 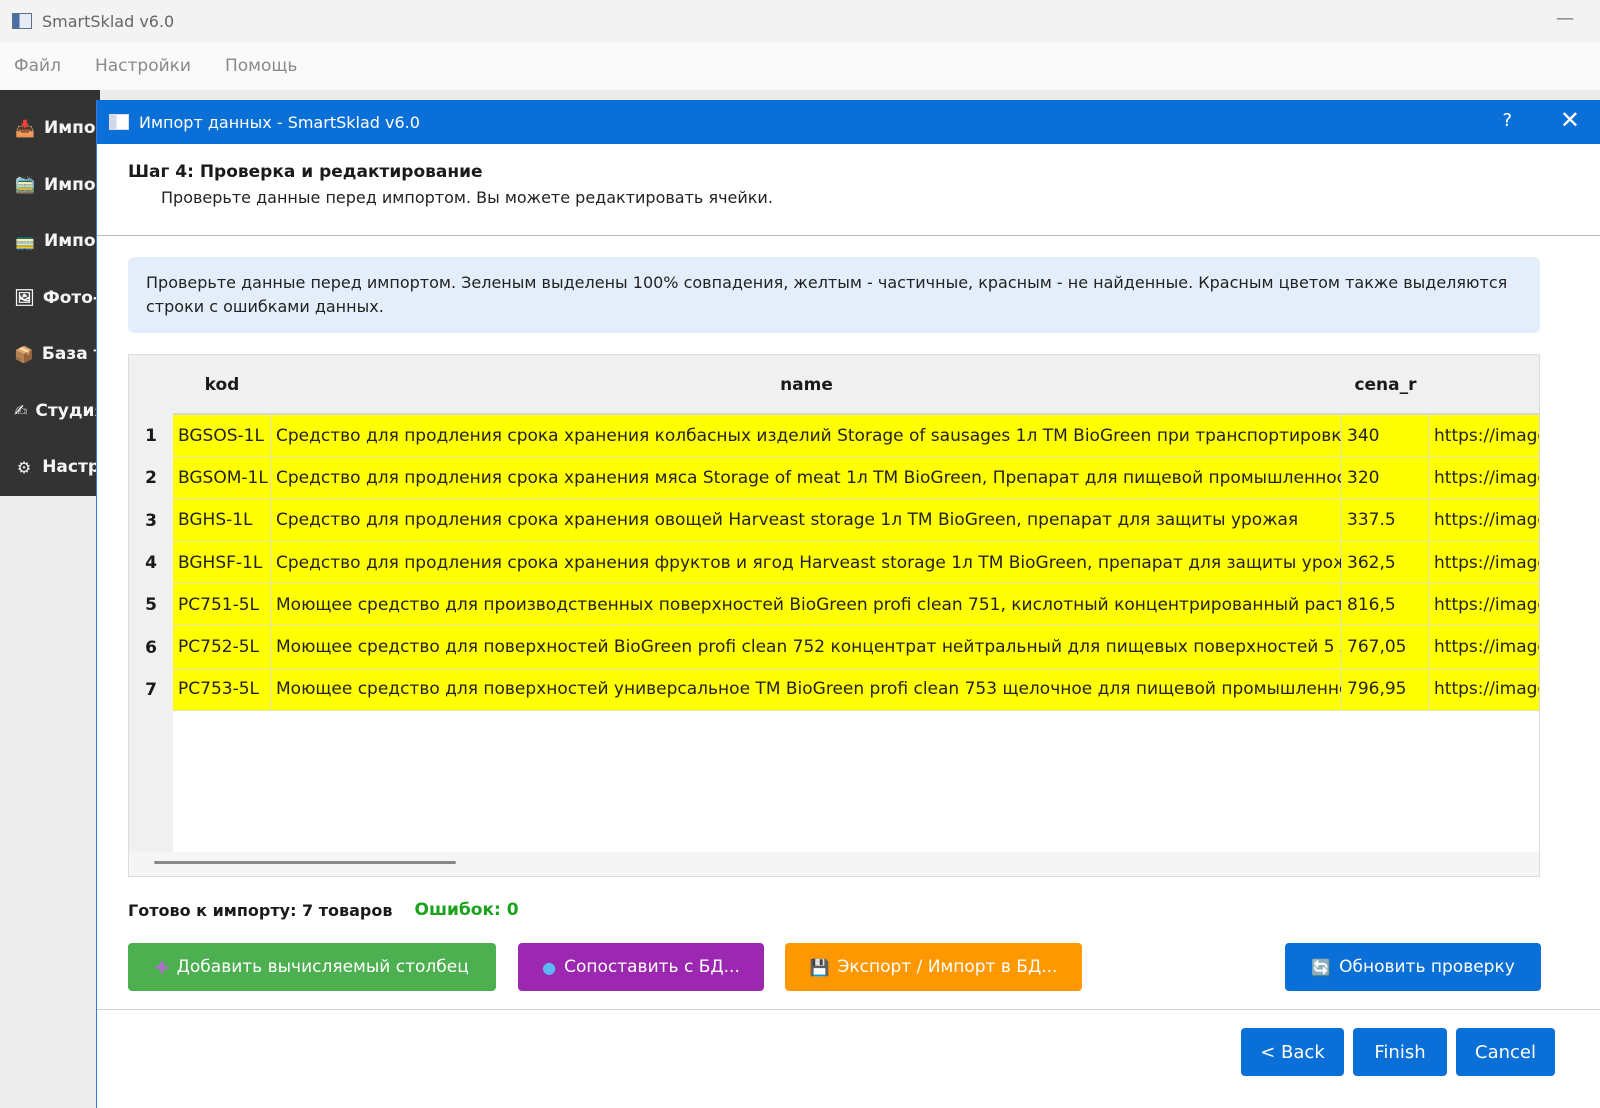 I want to click on train-icon: 🚞, so click(x=25, y=185).